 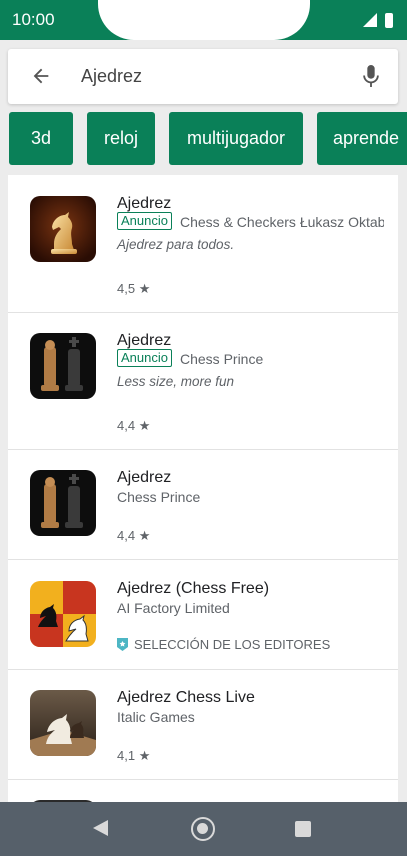 I want to click on mic-icon, so click(x=371, y=76).